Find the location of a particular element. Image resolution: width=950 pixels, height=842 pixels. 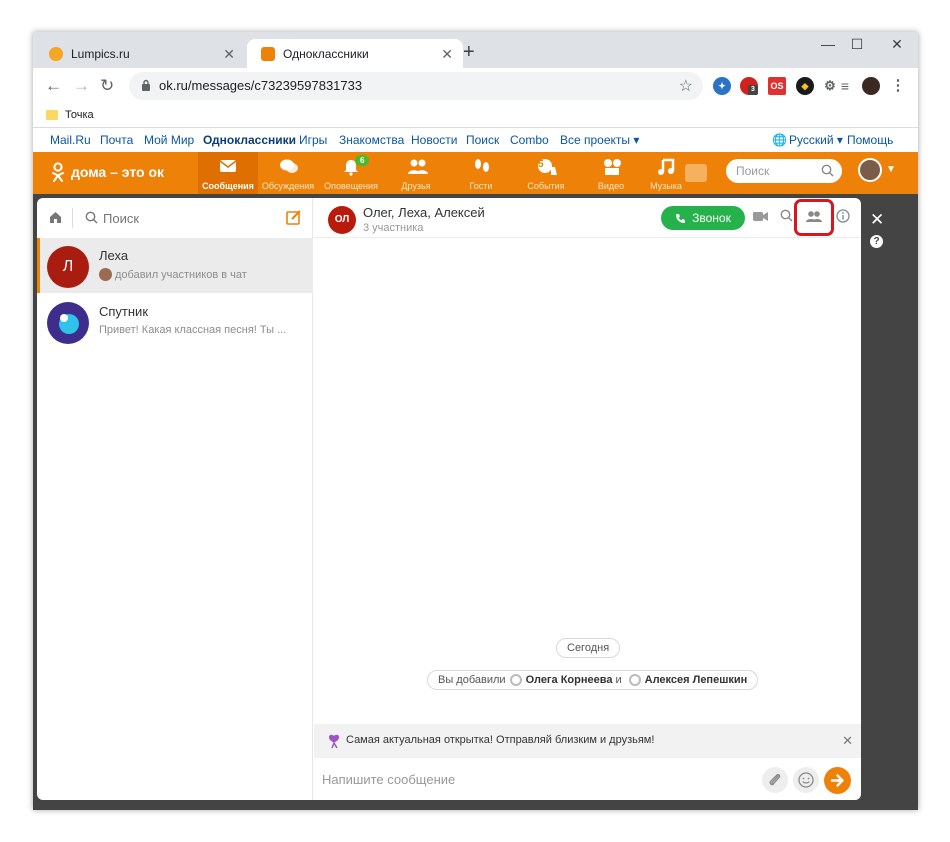

playlist-icon: ≡ is located at coordinates (845, 86).